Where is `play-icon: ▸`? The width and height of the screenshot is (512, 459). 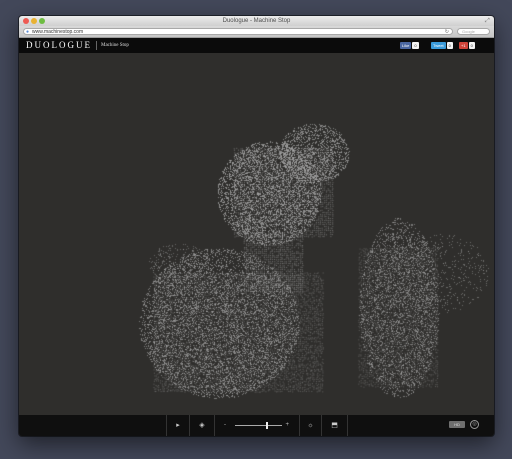 play-icon: ▸ is located at coordinates (178, 425).